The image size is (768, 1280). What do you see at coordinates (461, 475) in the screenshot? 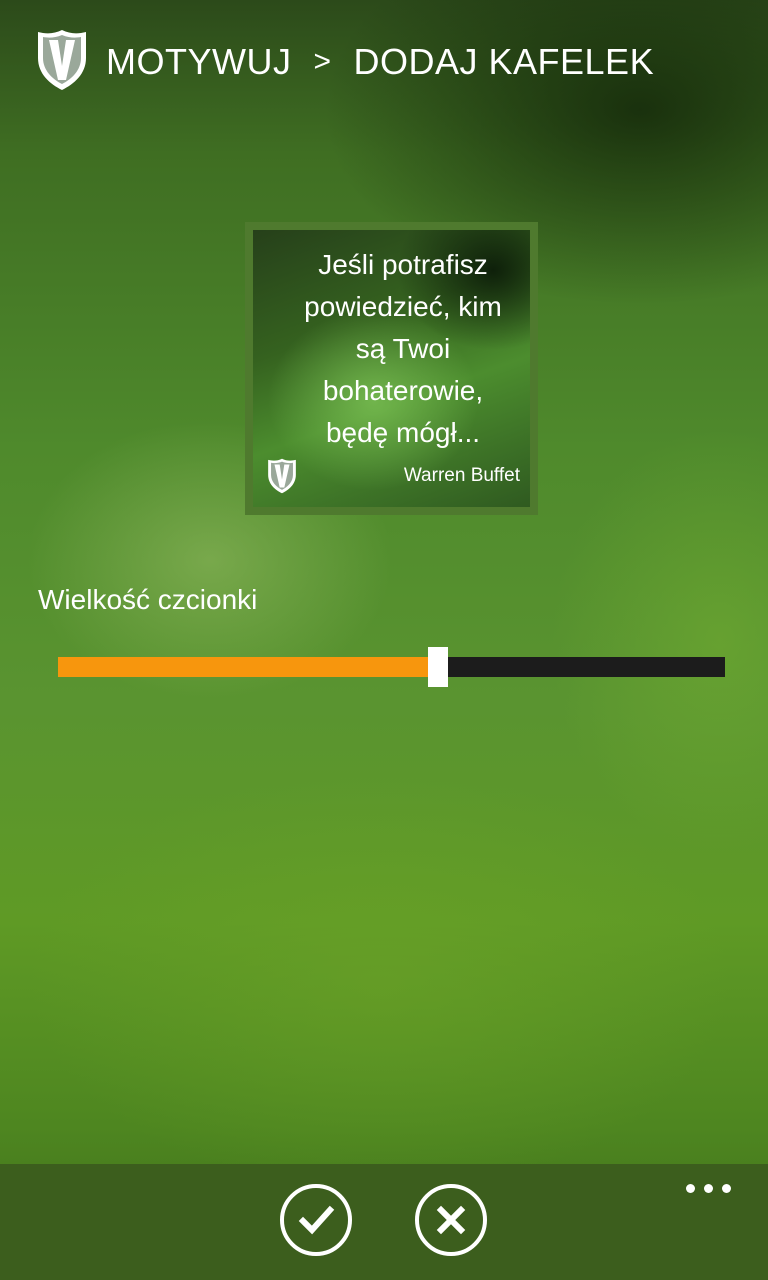
I see `tile-author: Warren Buffet` at bounding box center [461, 475].